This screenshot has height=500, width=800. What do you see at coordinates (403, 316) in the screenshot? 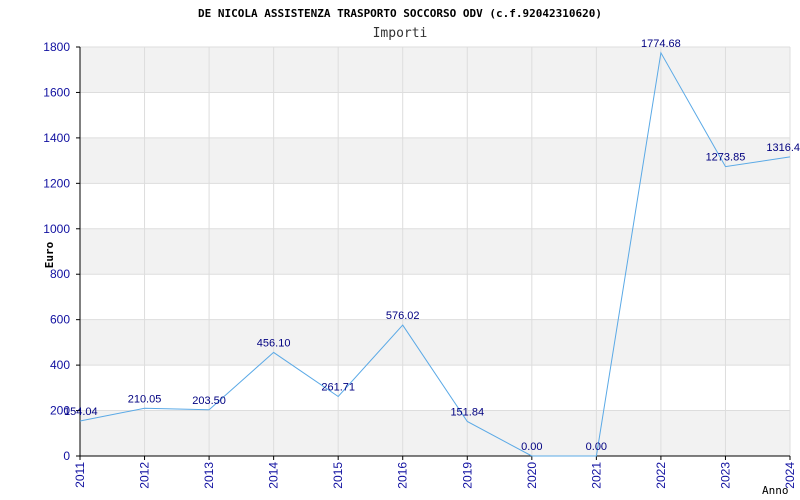
I see `data-label: 576.02` at bounding box center [403, 316].